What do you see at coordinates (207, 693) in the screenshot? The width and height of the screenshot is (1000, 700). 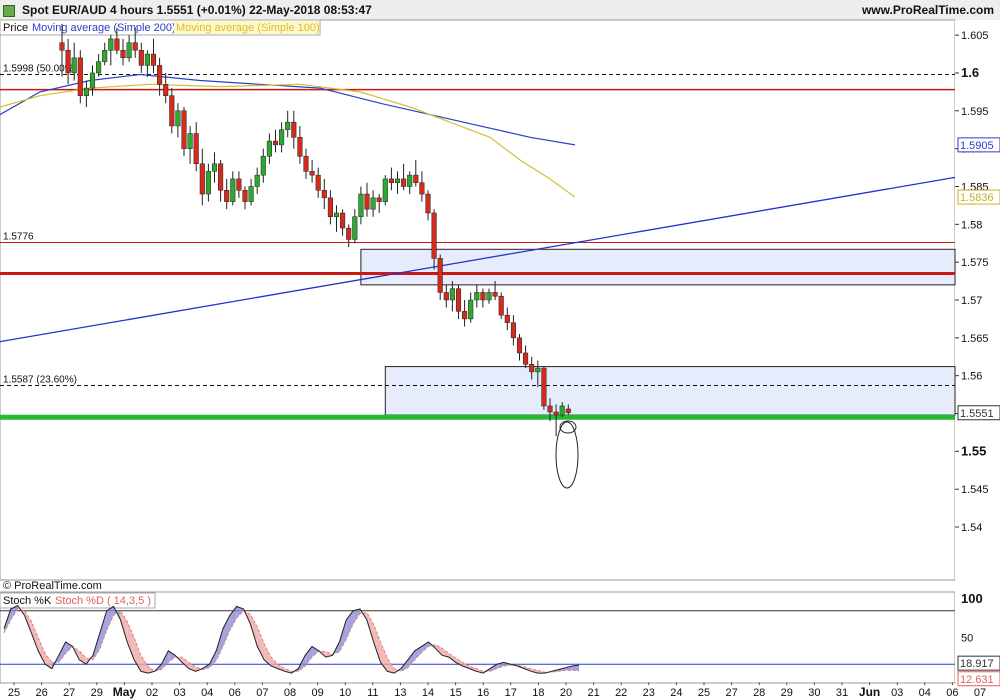 I see `x-tick-label: 04` at bounding box center [207, 693].